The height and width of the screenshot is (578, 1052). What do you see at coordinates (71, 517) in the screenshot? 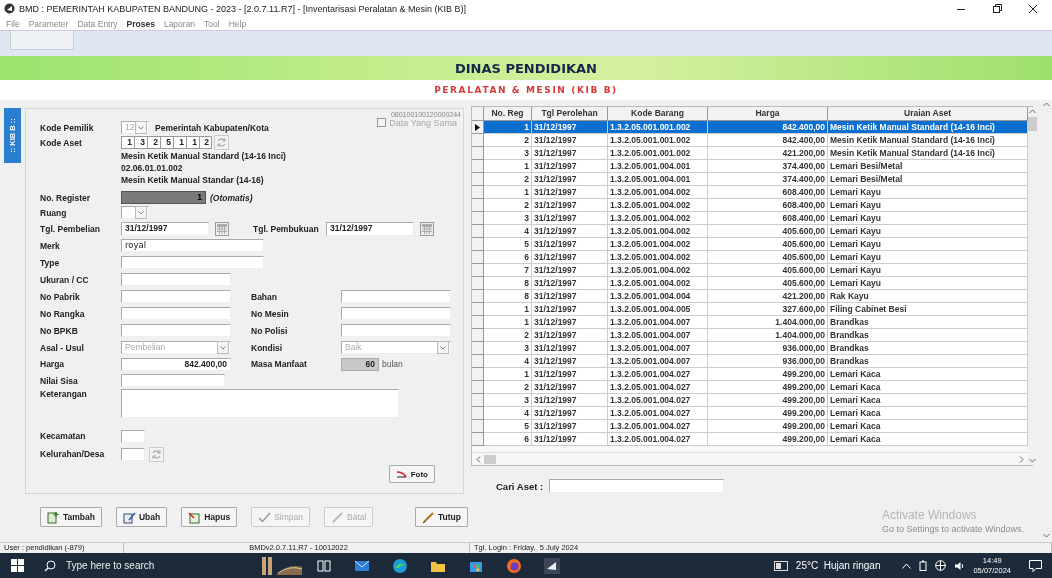
I see `toolbar-button: Tambah` at bounding box center [71, 517].